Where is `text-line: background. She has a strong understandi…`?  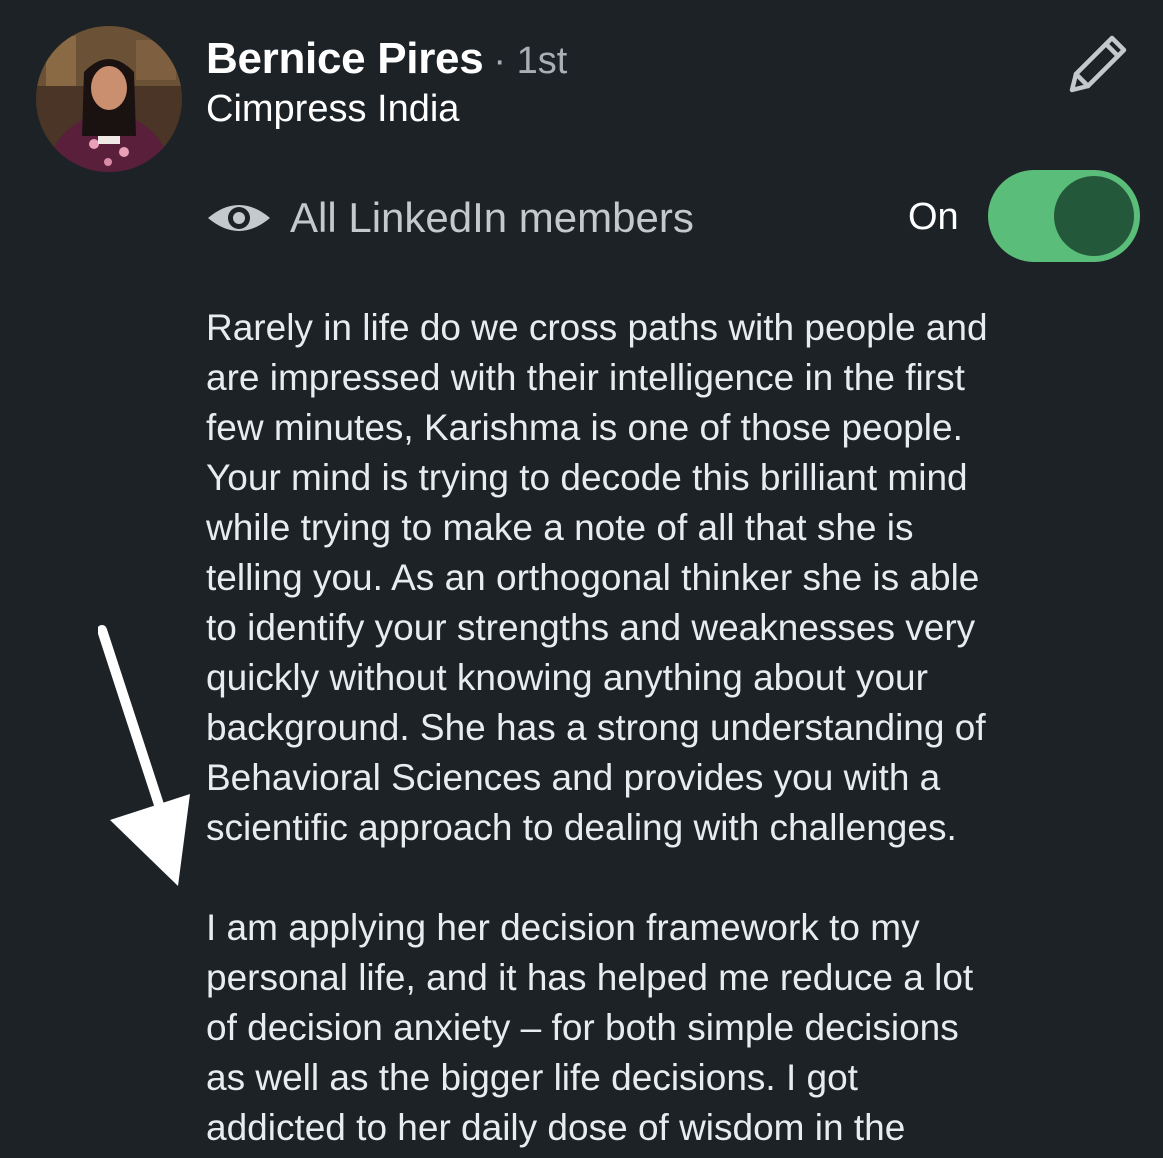
text-line: background. She has a strong understandi… is located at coordinates (596, 727).